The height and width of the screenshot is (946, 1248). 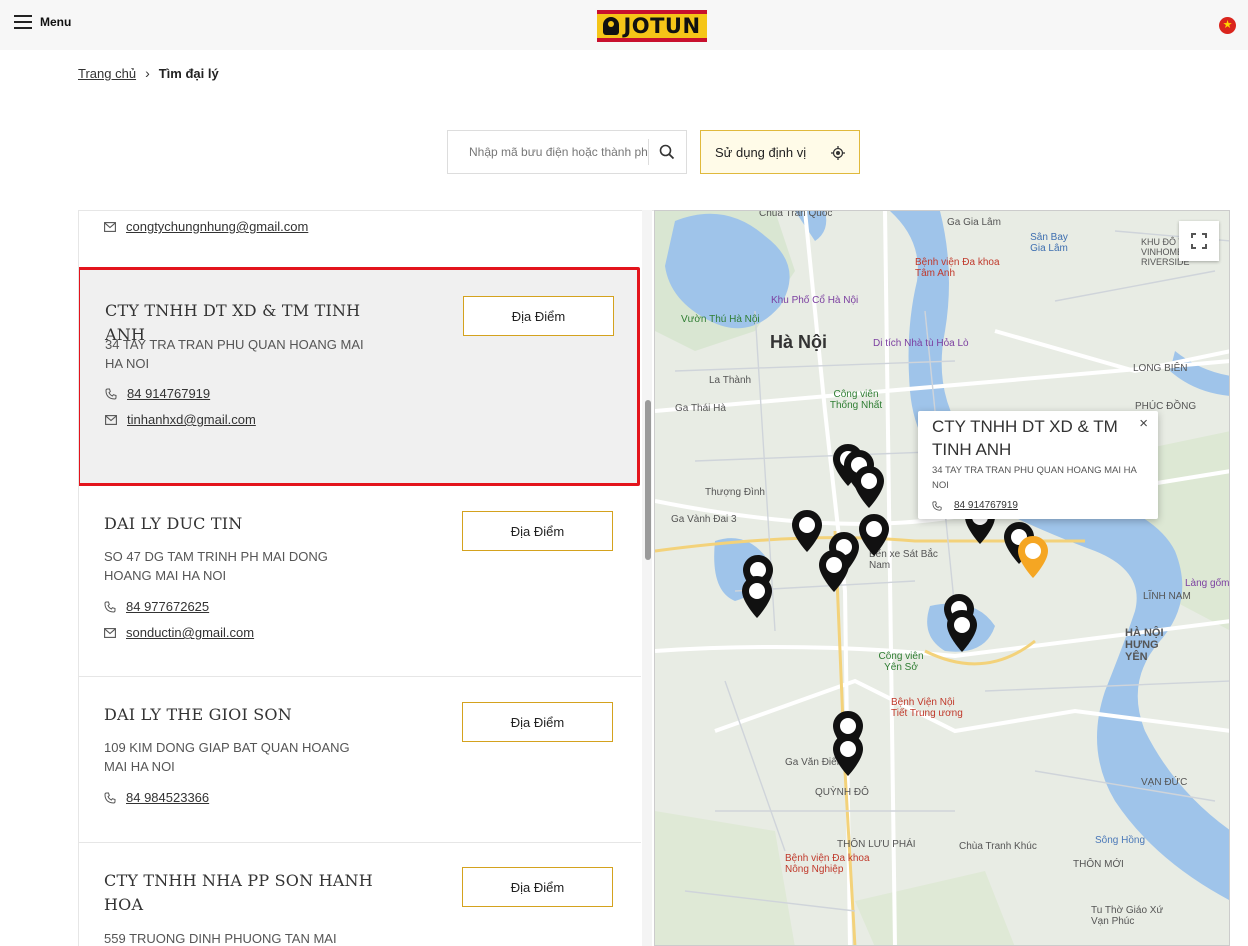 What do you see at coordinates (927, 708) in the screenshot?
I see `map-label: Bệnh Viện Nội Tiết Trung ương` at bounding box center [927, 708].